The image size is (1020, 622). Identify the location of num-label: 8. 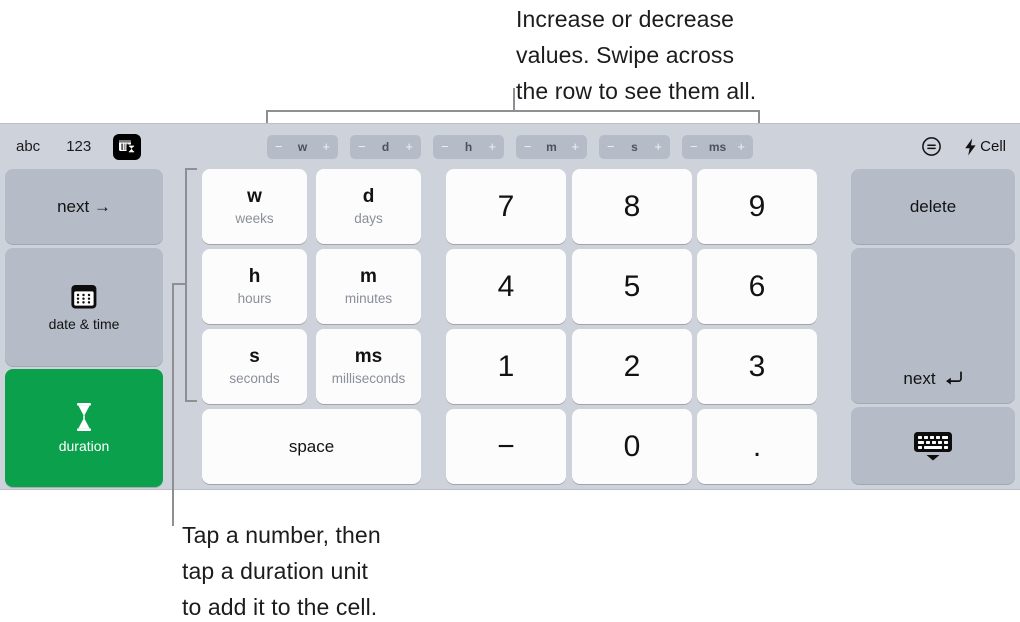
(632, 206).